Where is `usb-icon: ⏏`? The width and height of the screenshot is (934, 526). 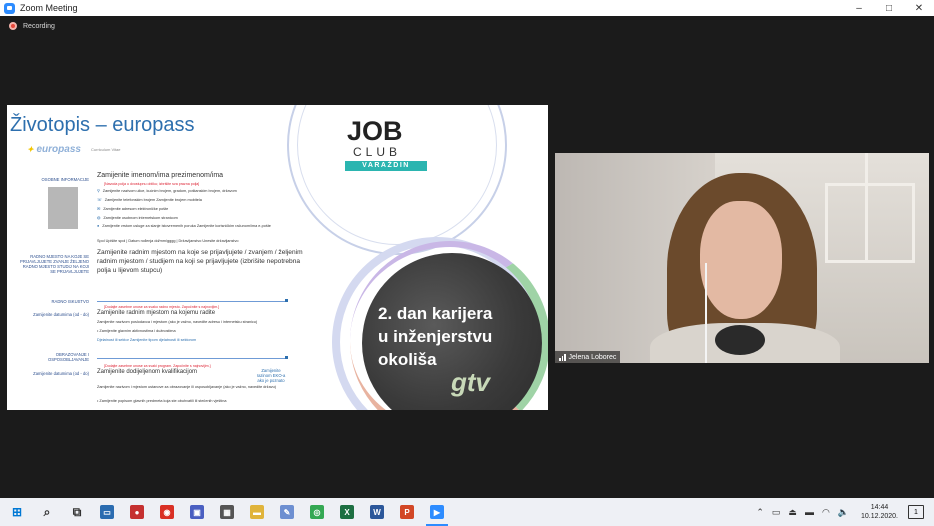
usb-icon: ⏏ is located at coordinates (792, 512).